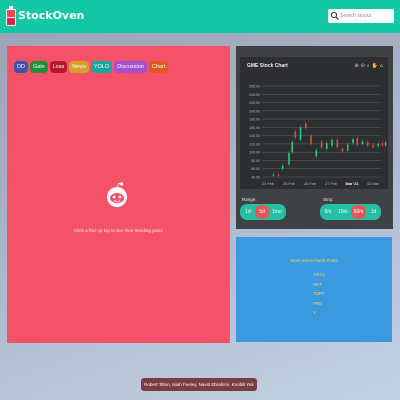  What do you see at coordinates (254, 111) in the screenshot?
I see `y-tick-label: 200.00` at bounding box center [254, 111].